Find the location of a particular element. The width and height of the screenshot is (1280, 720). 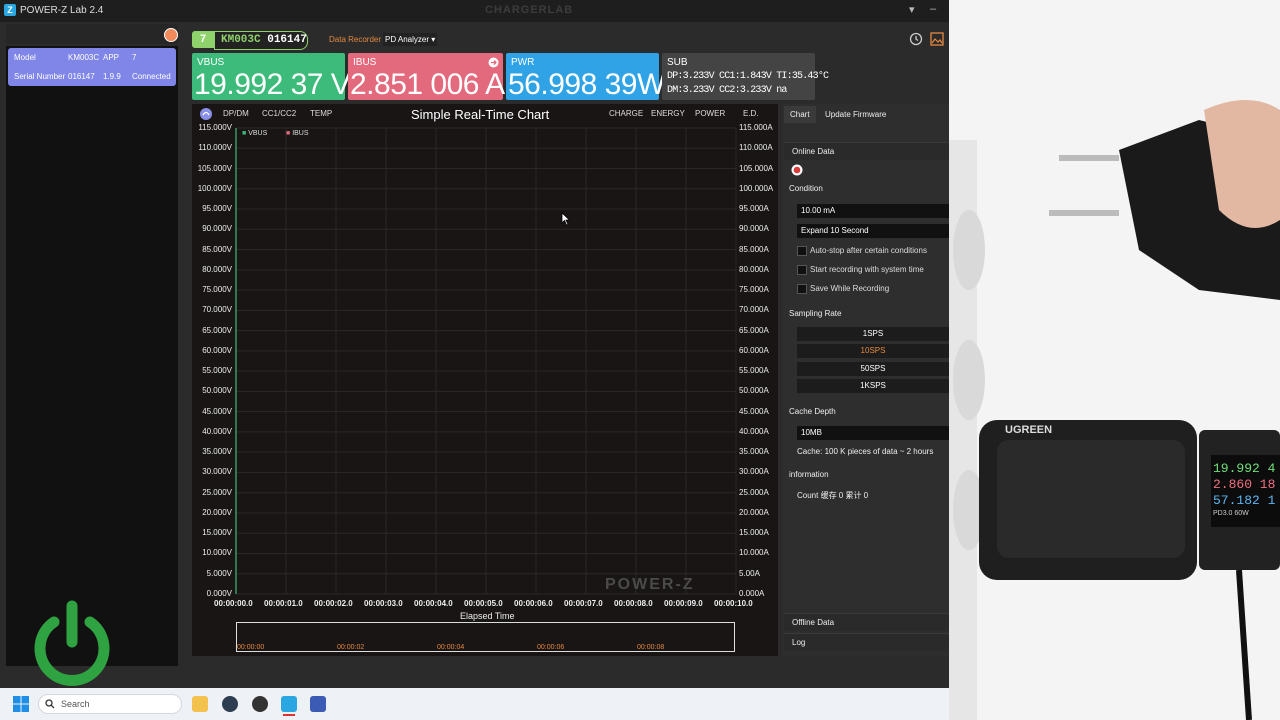

rate-10sps: 10SPS is located at coordinates (873, 351).